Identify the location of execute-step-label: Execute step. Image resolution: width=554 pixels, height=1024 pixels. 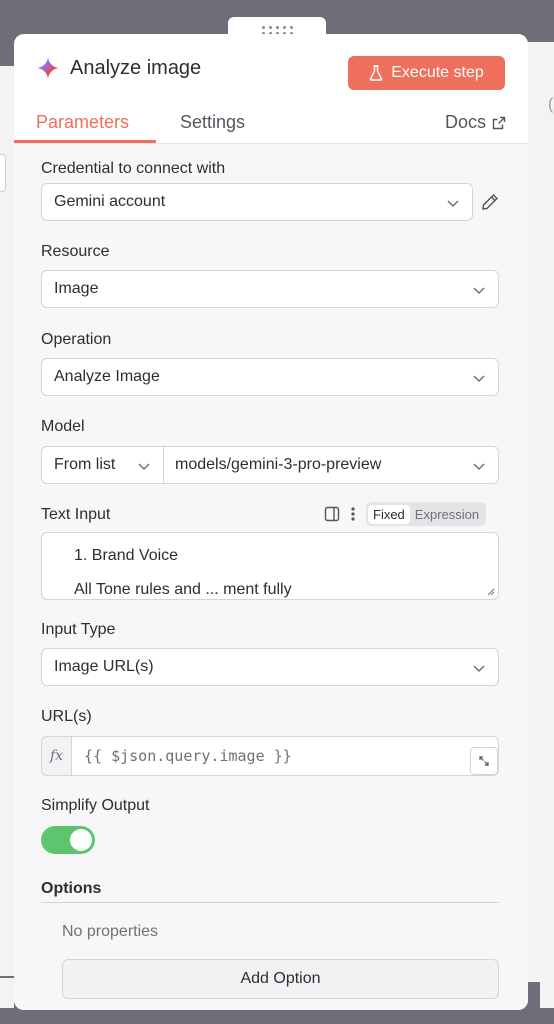
(437, 72).